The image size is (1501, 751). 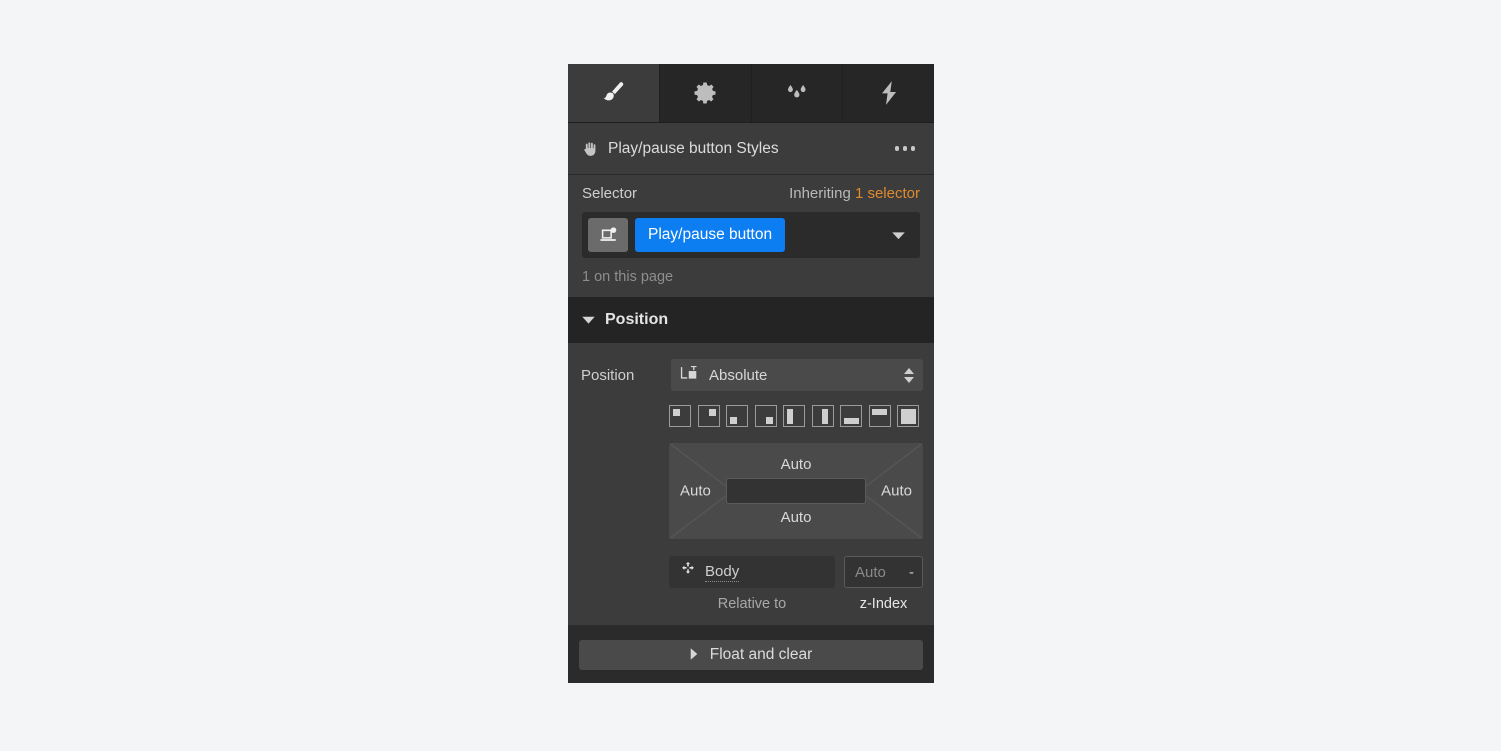 I want to click on relative-zindex-row: Body Auto -, so click(x=796, y=572).